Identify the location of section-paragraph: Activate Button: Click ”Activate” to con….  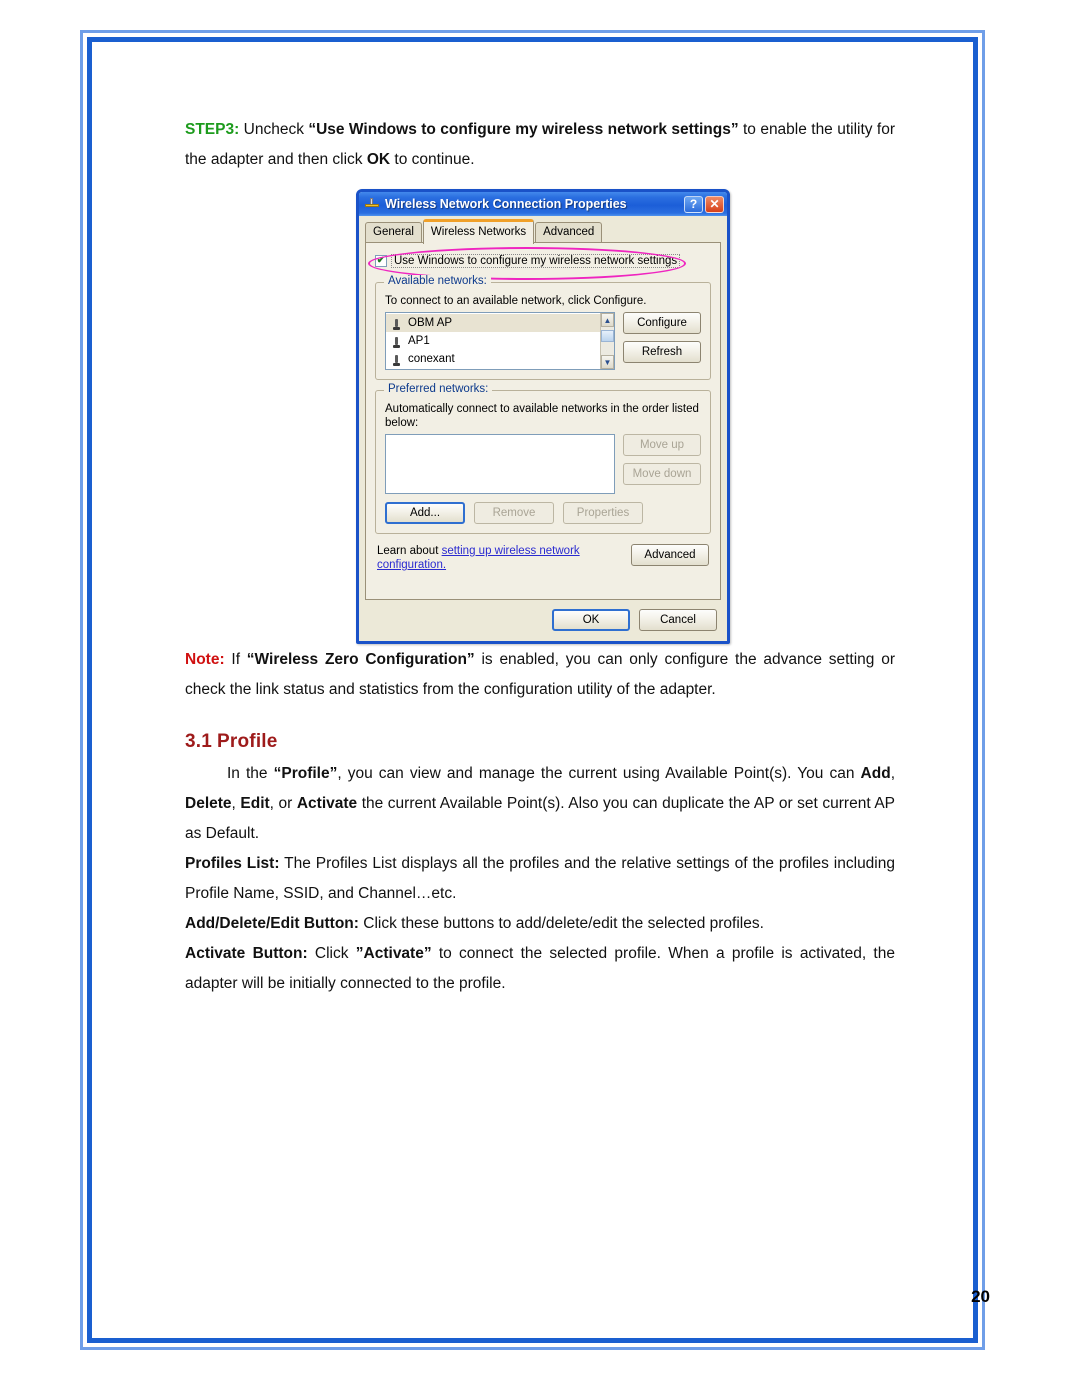
(540, 969).